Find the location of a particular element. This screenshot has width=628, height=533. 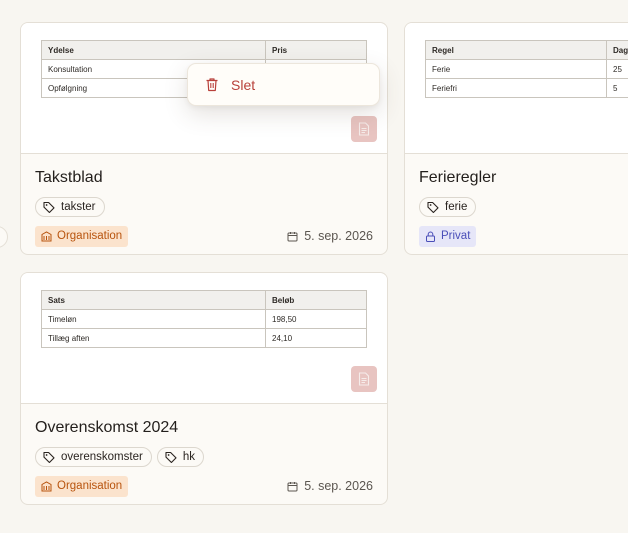

table-row: Tillæg aften 24,10 is located at coordinates (204, 338).